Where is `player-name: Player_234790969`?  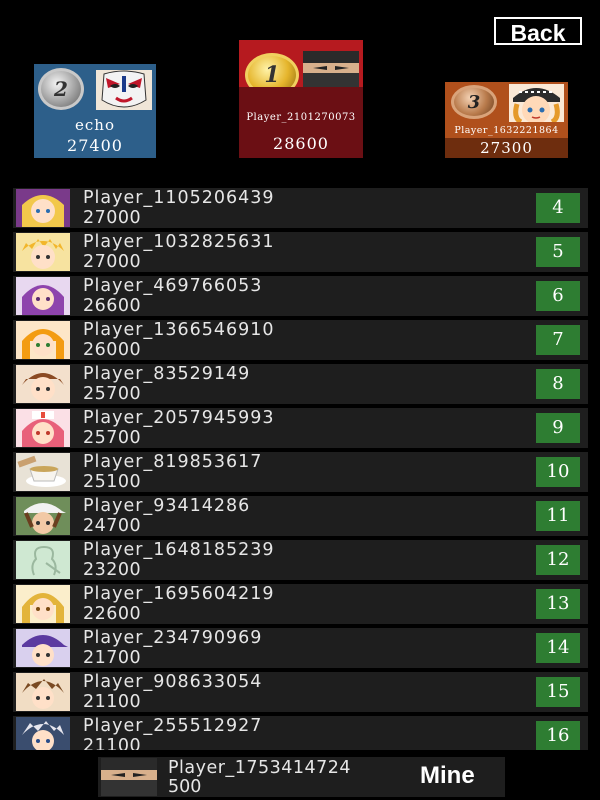 player-name: Player_234790969 is located at coordinates (173, 638).